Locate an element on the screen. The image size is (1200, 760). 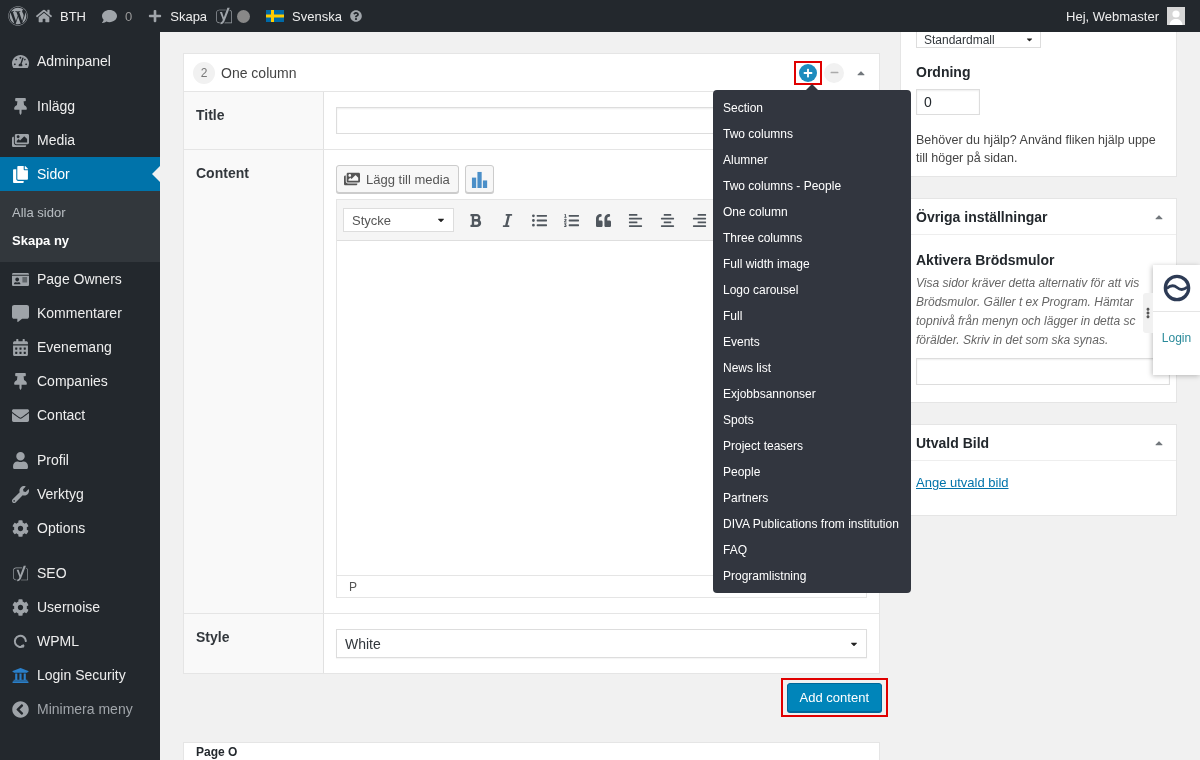
field-label: Title is located at coordinates (254, 120).